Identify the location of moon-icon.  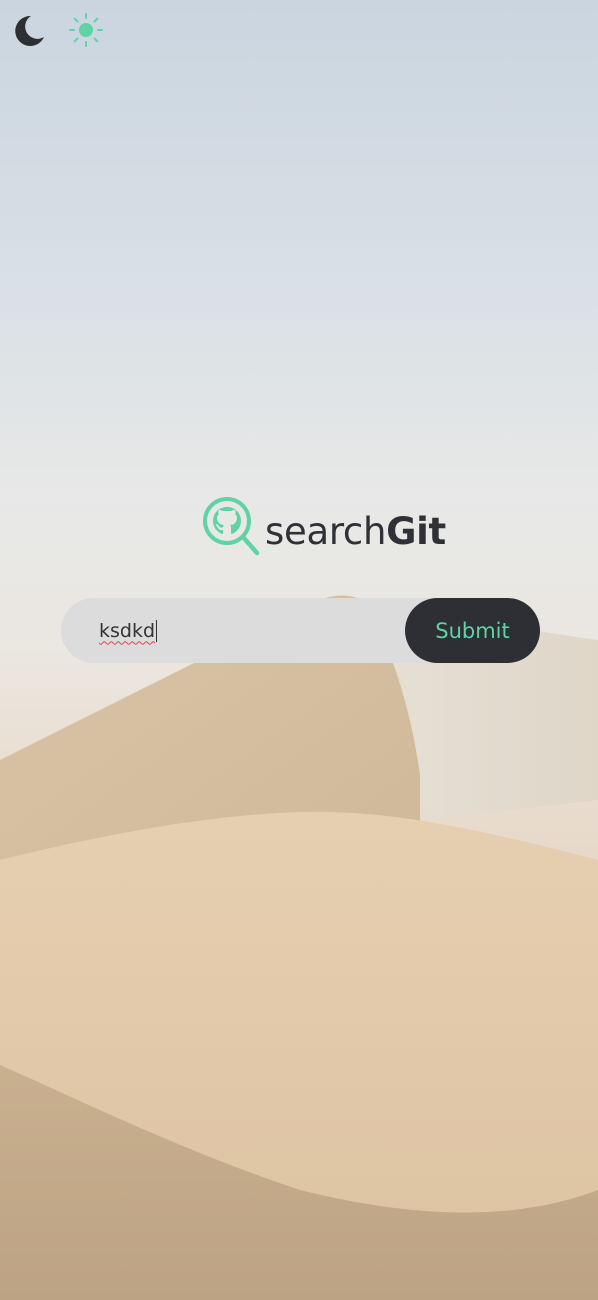
(30, 30).